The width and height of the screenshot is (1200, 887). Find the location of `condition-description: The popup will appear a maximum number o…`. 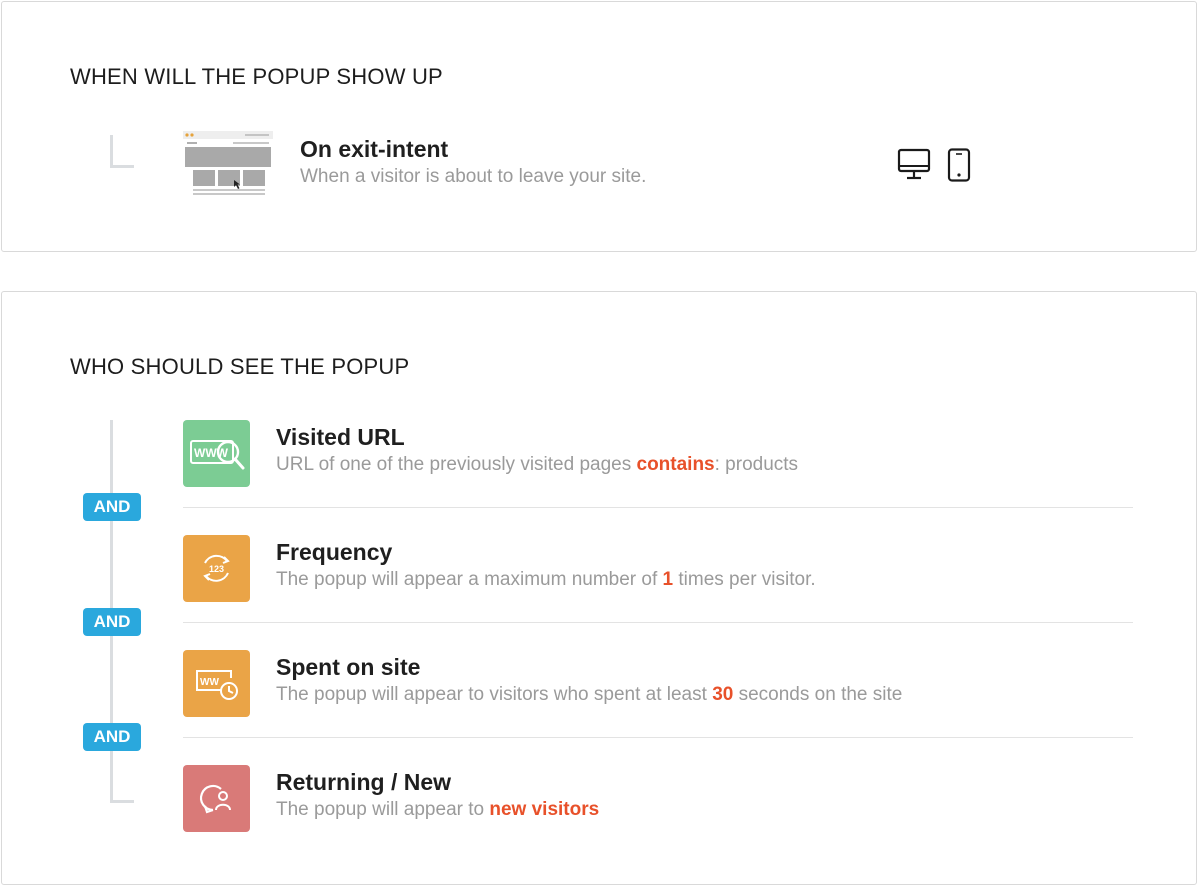

condition-description: The popup will appear a maximum number o… is located at coordinates (546, 579).